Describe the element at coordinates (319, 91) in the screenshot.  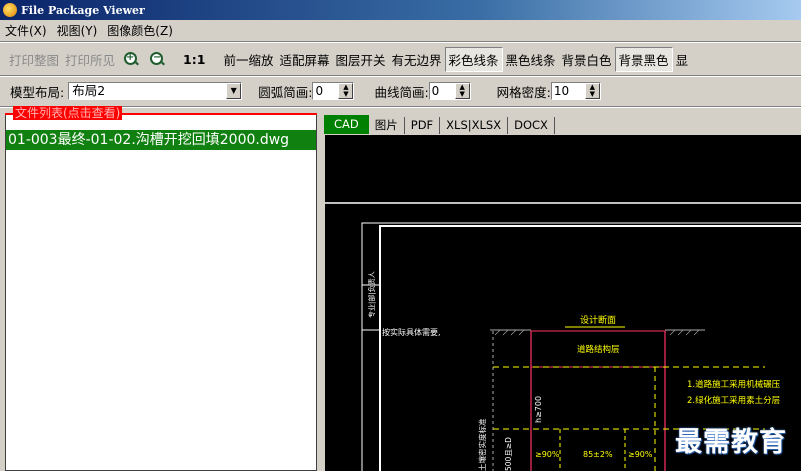
I see `arc-simplify-value: 0` at that location.